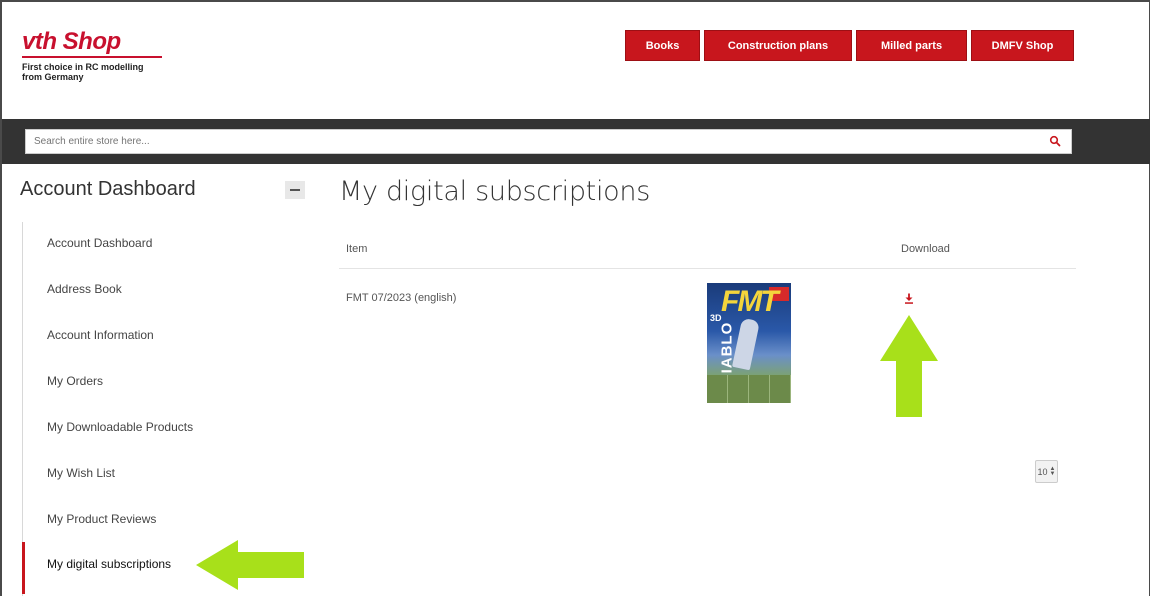 This screenshot has width=1150, height=596. What do you see at coordinates (101, 519) in the screenshot?
I see `sidebar-item-product-reviews: My Product Reviews` at bounding box center [101, 519].